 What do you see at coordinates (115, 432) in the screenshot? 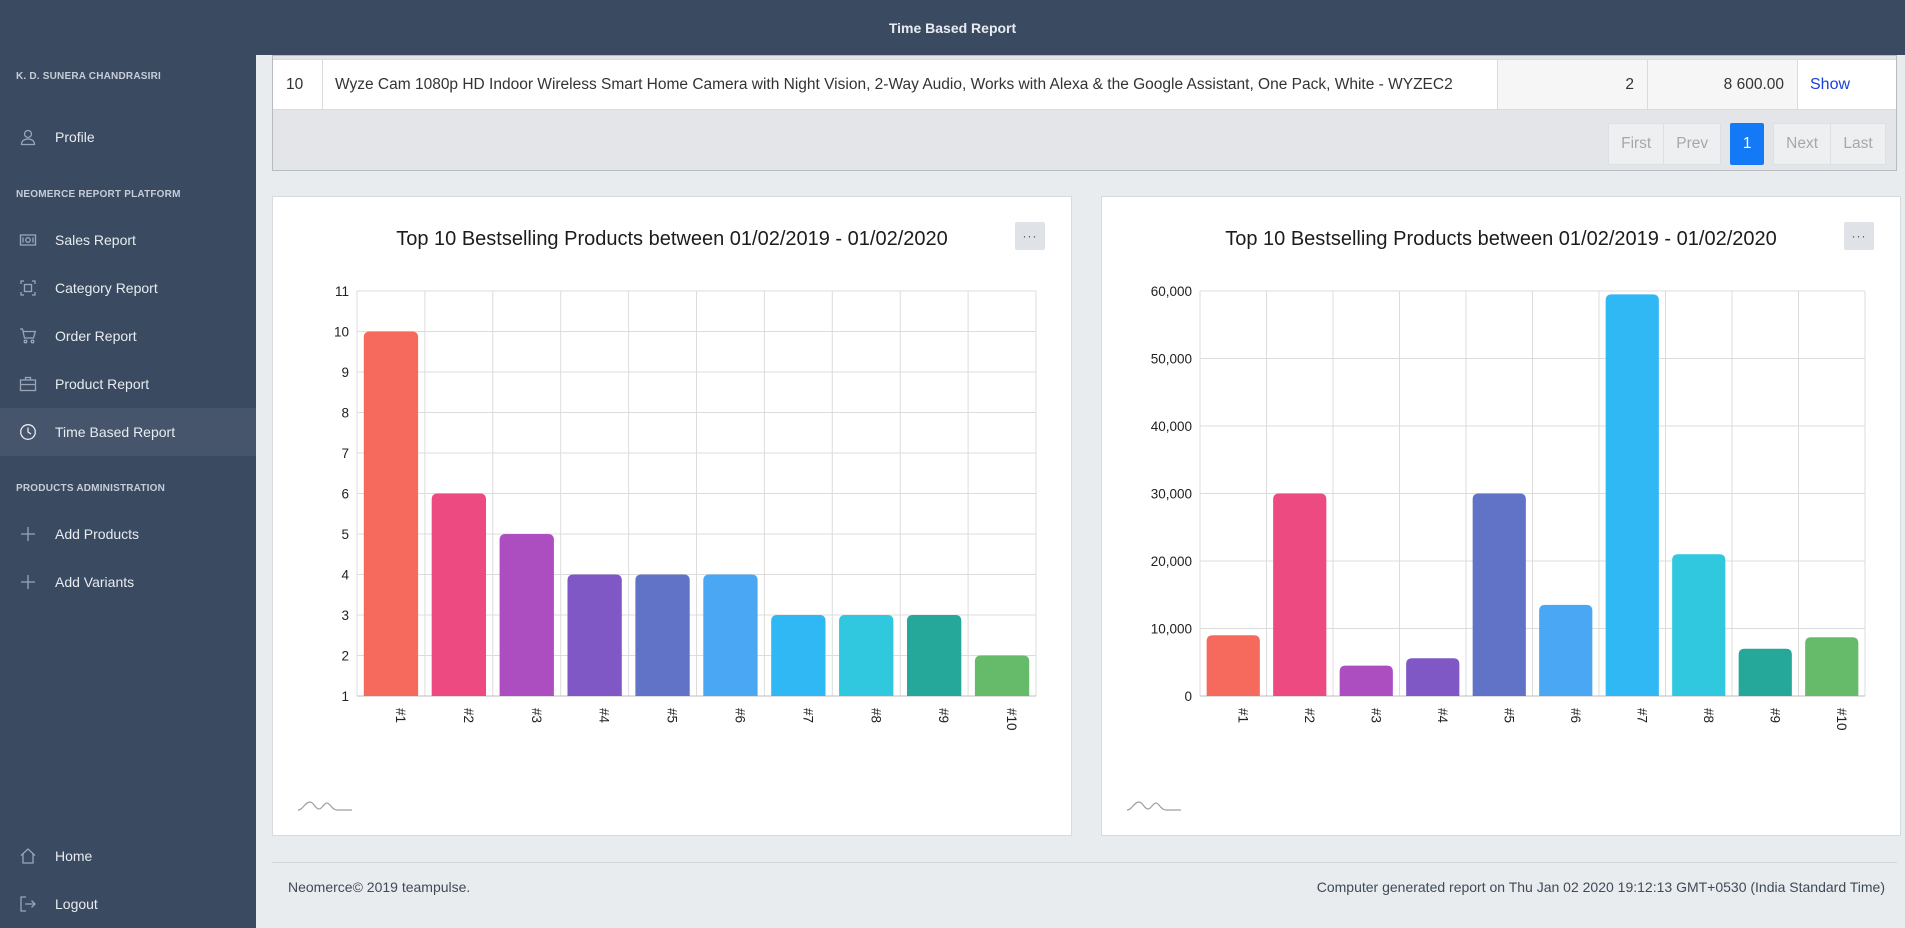
I see `sidebar-item-label: Time Based Report` at bounding box center [115, 432].